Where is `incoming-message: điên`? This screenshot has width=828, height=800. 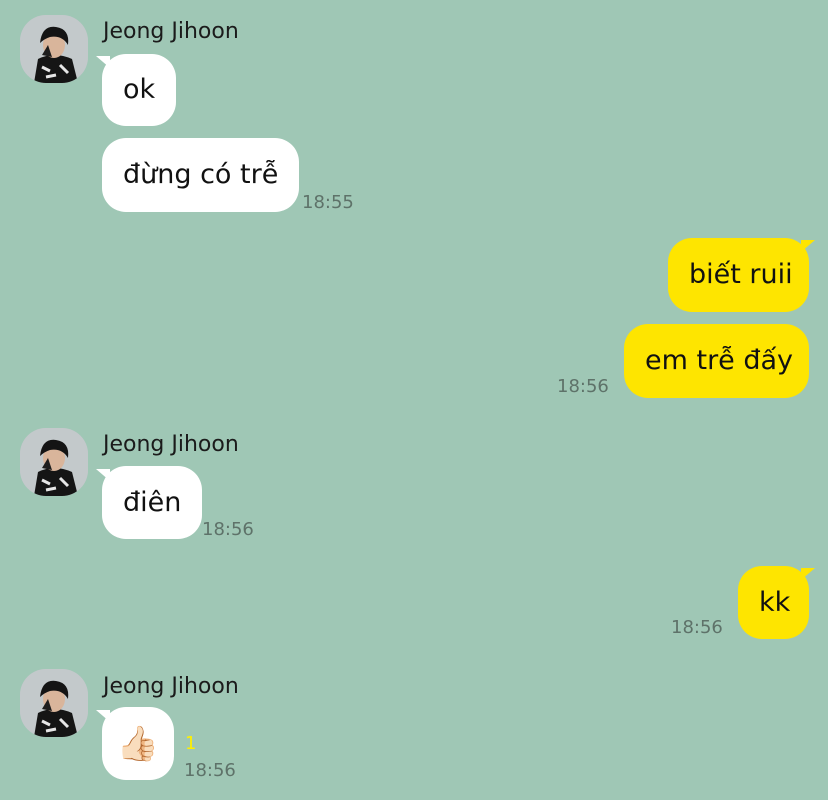 incoming-message: điên is located at coordinates (152, 502).